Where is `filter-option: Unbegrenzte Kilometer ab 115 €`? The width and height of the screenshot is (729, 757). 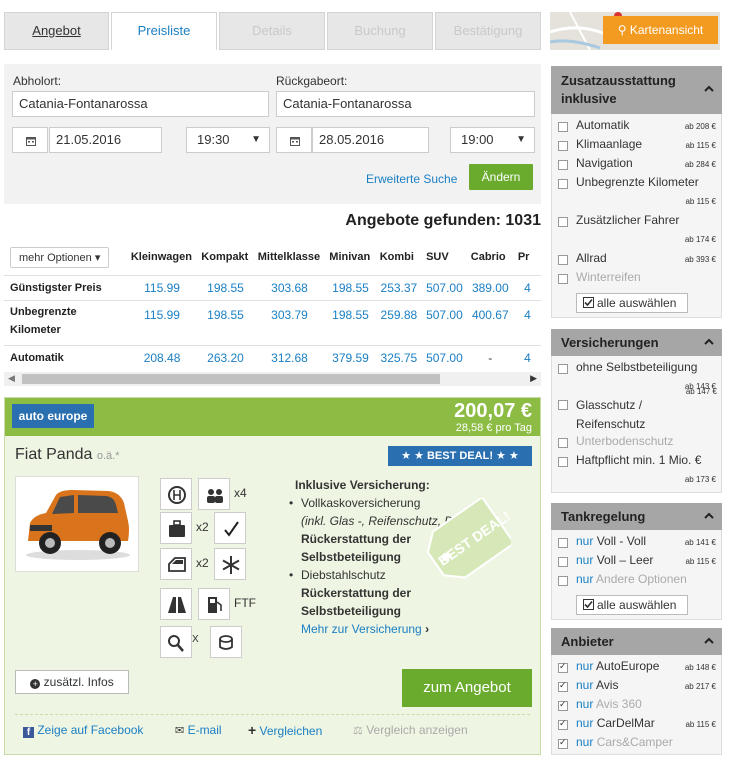
filter-option: Unbegrenzte Kilometer ab 115 € is located at coordinates (636, 194).